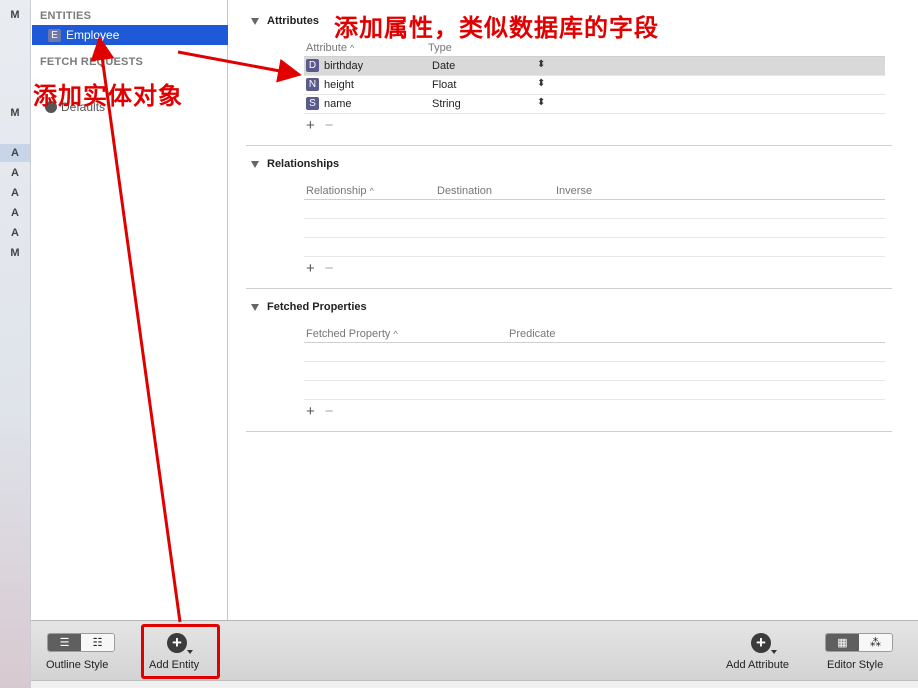  I want to click on add-attribute-label: Add Attribute, so click(757, 665).